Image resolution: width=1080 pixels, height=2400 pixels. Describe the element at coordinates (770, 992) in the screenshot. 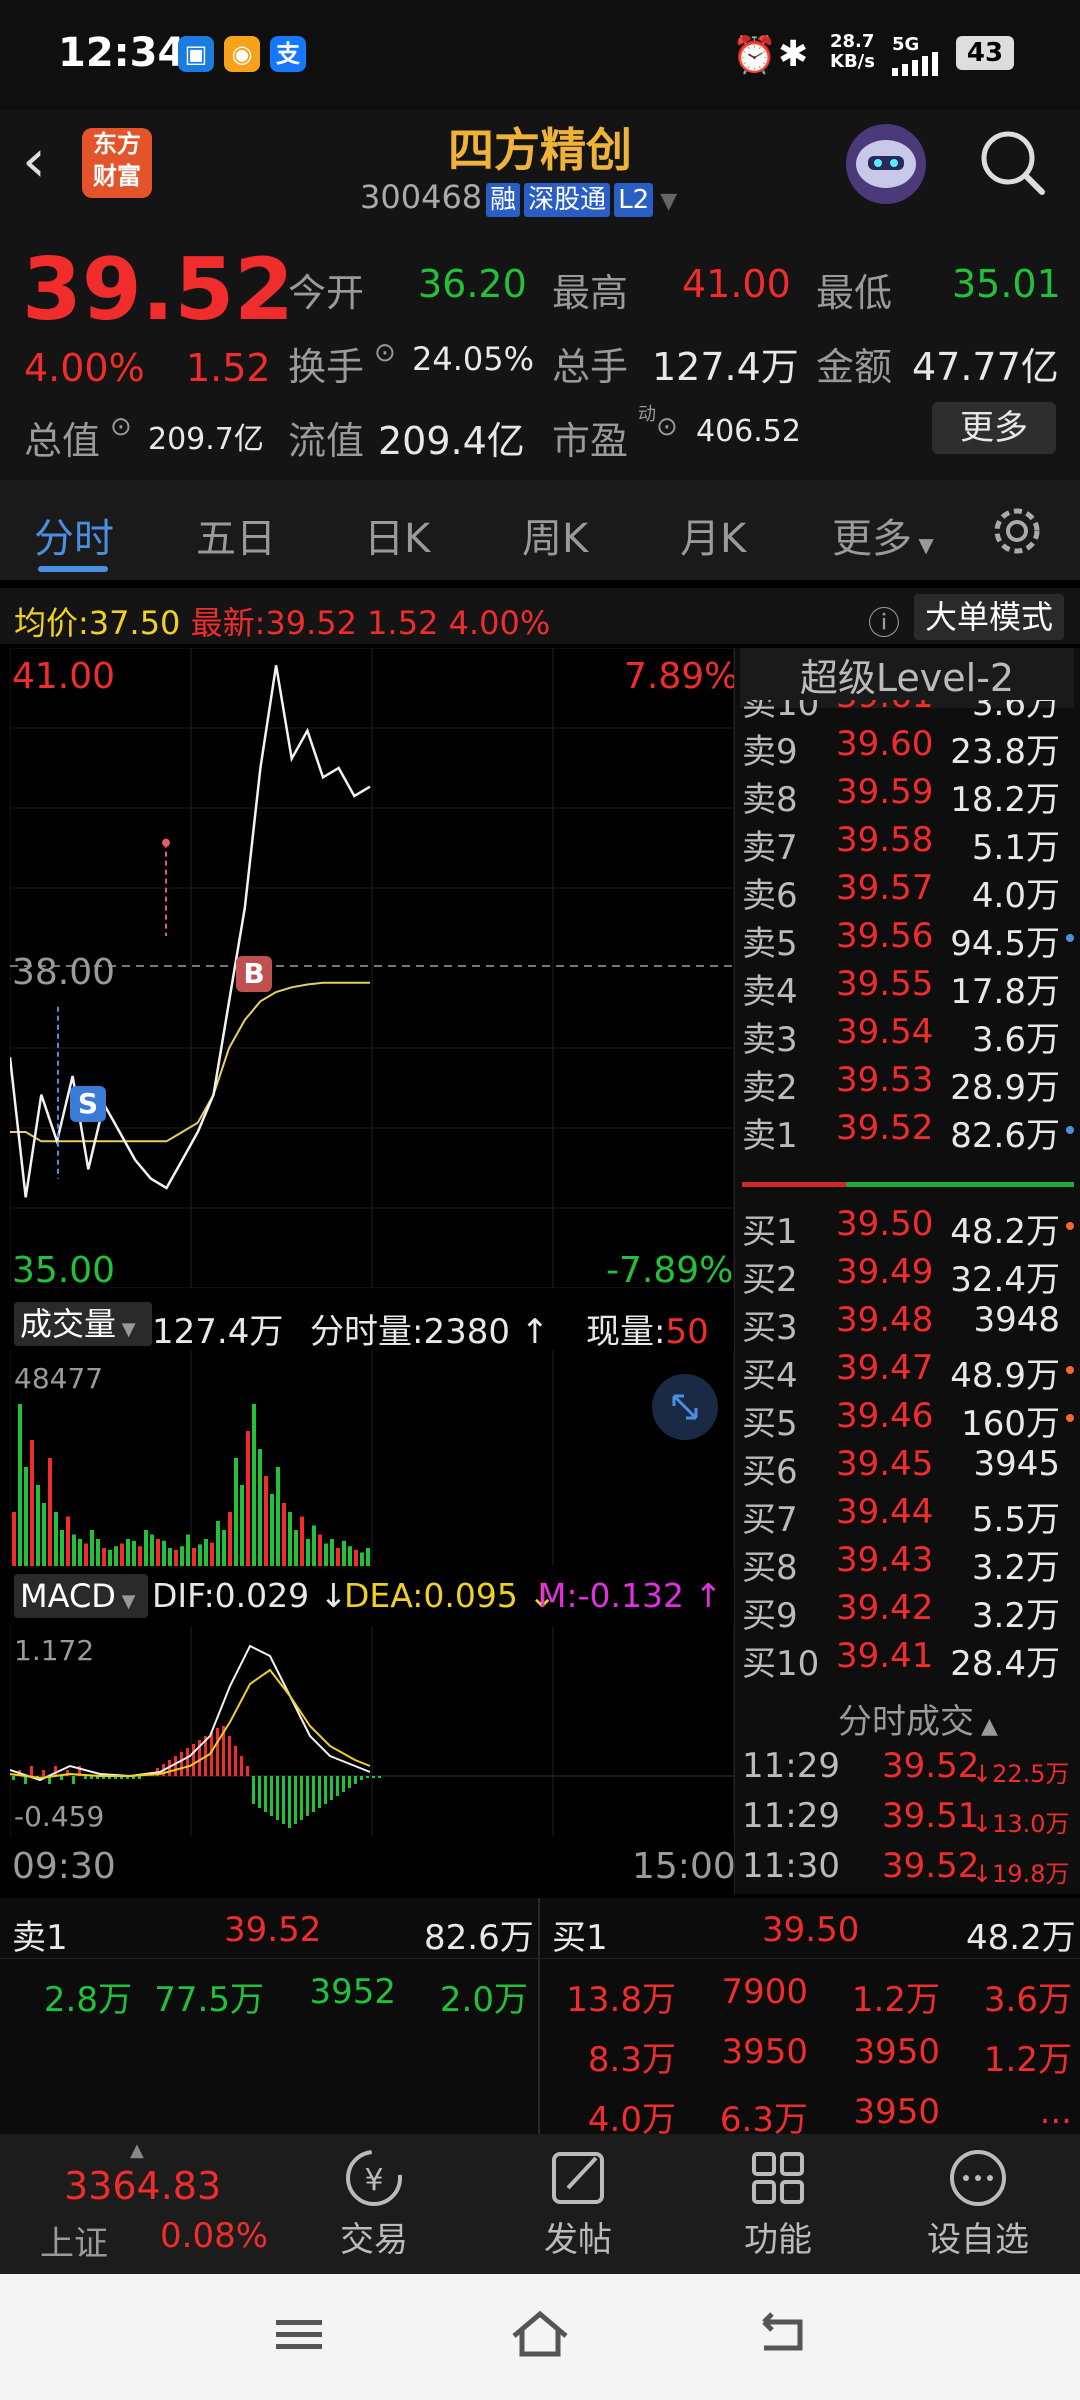

I see `ask-label: 卖4` at that location.